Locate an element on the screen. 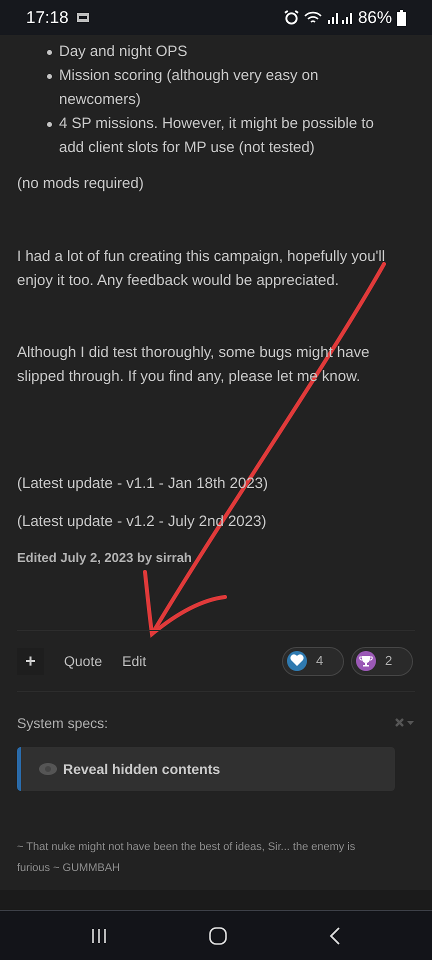  home-icon is located at coordinates (218, 935).